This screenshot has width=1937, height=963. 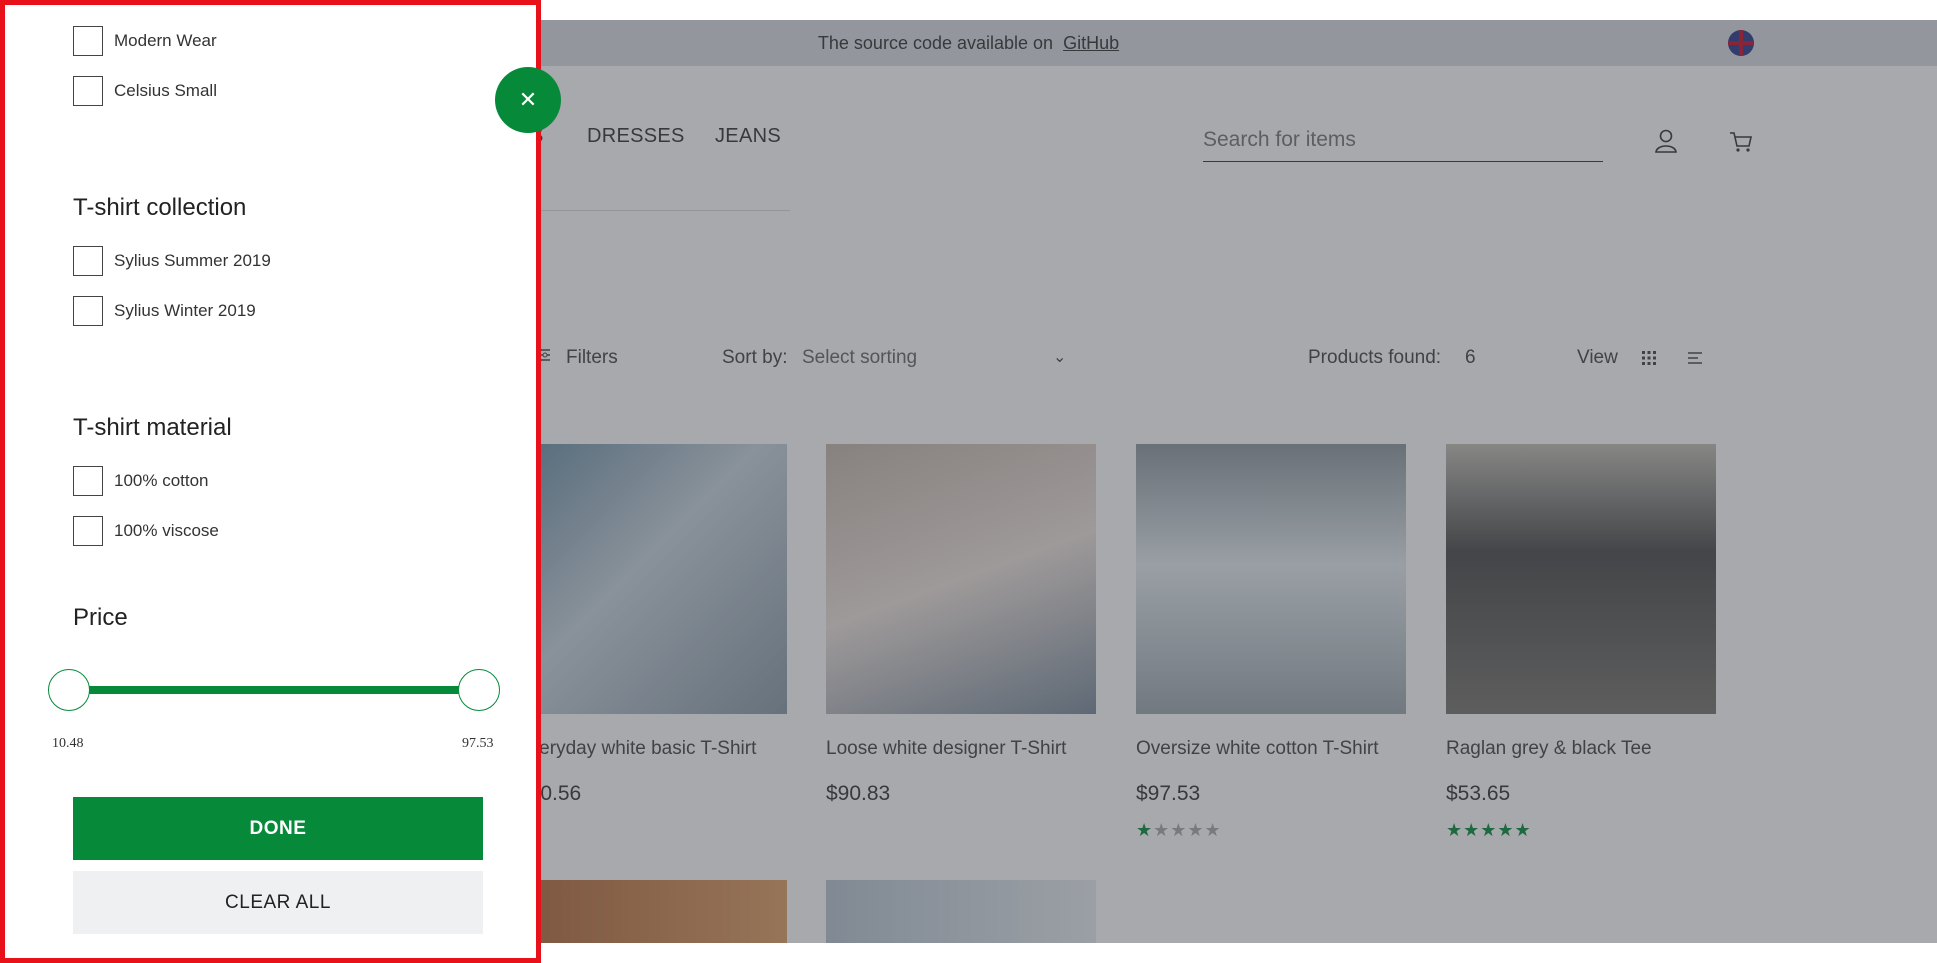 I want to click on collection-heading: T-shirt collection, so click(x=160, y=207).